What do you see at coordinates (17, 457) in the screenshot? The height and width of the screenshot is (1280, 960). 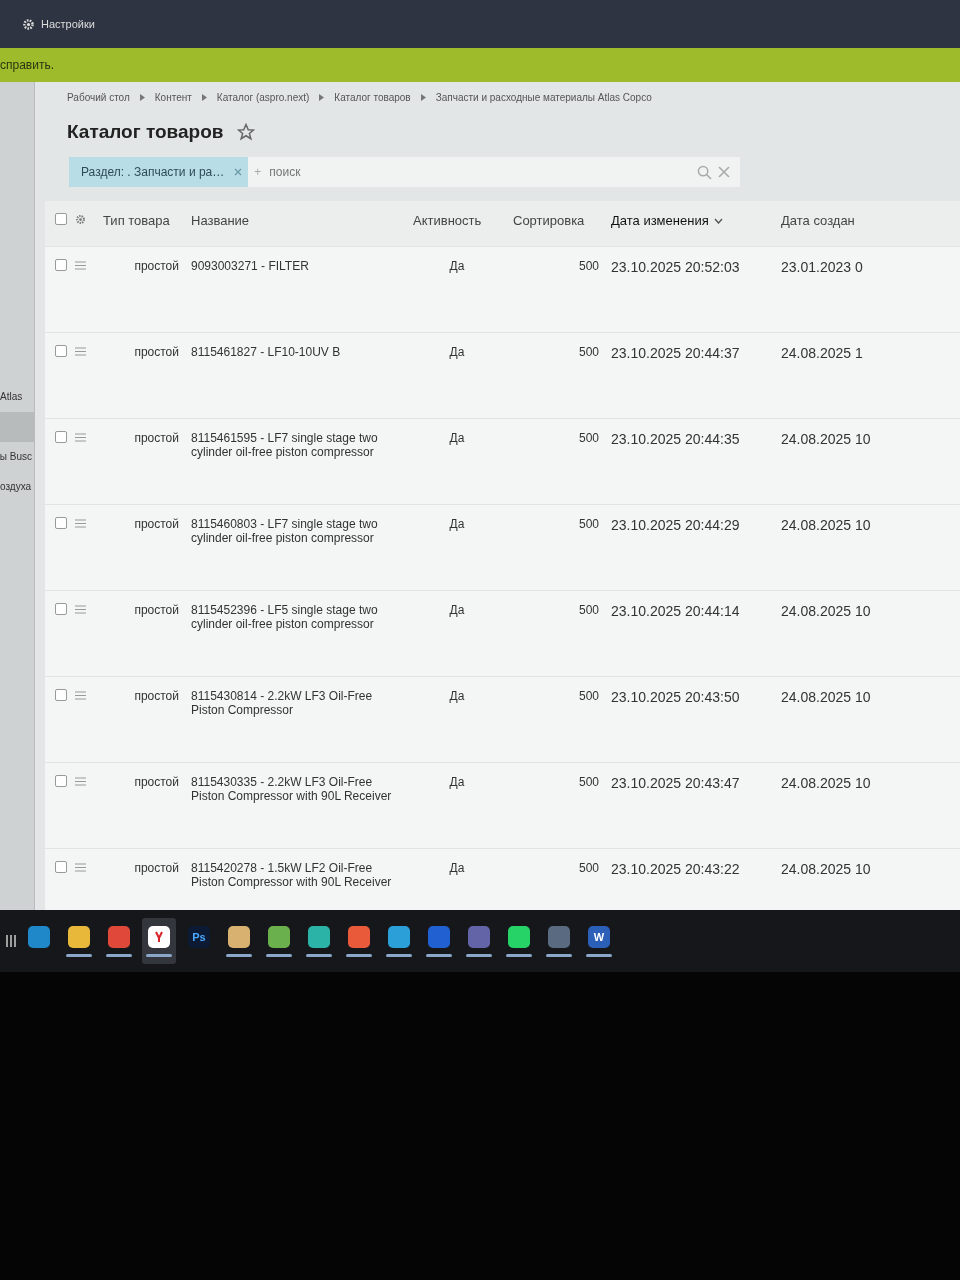 I see `sidebar-item: ы Busc` at bounding box center [17, 457].